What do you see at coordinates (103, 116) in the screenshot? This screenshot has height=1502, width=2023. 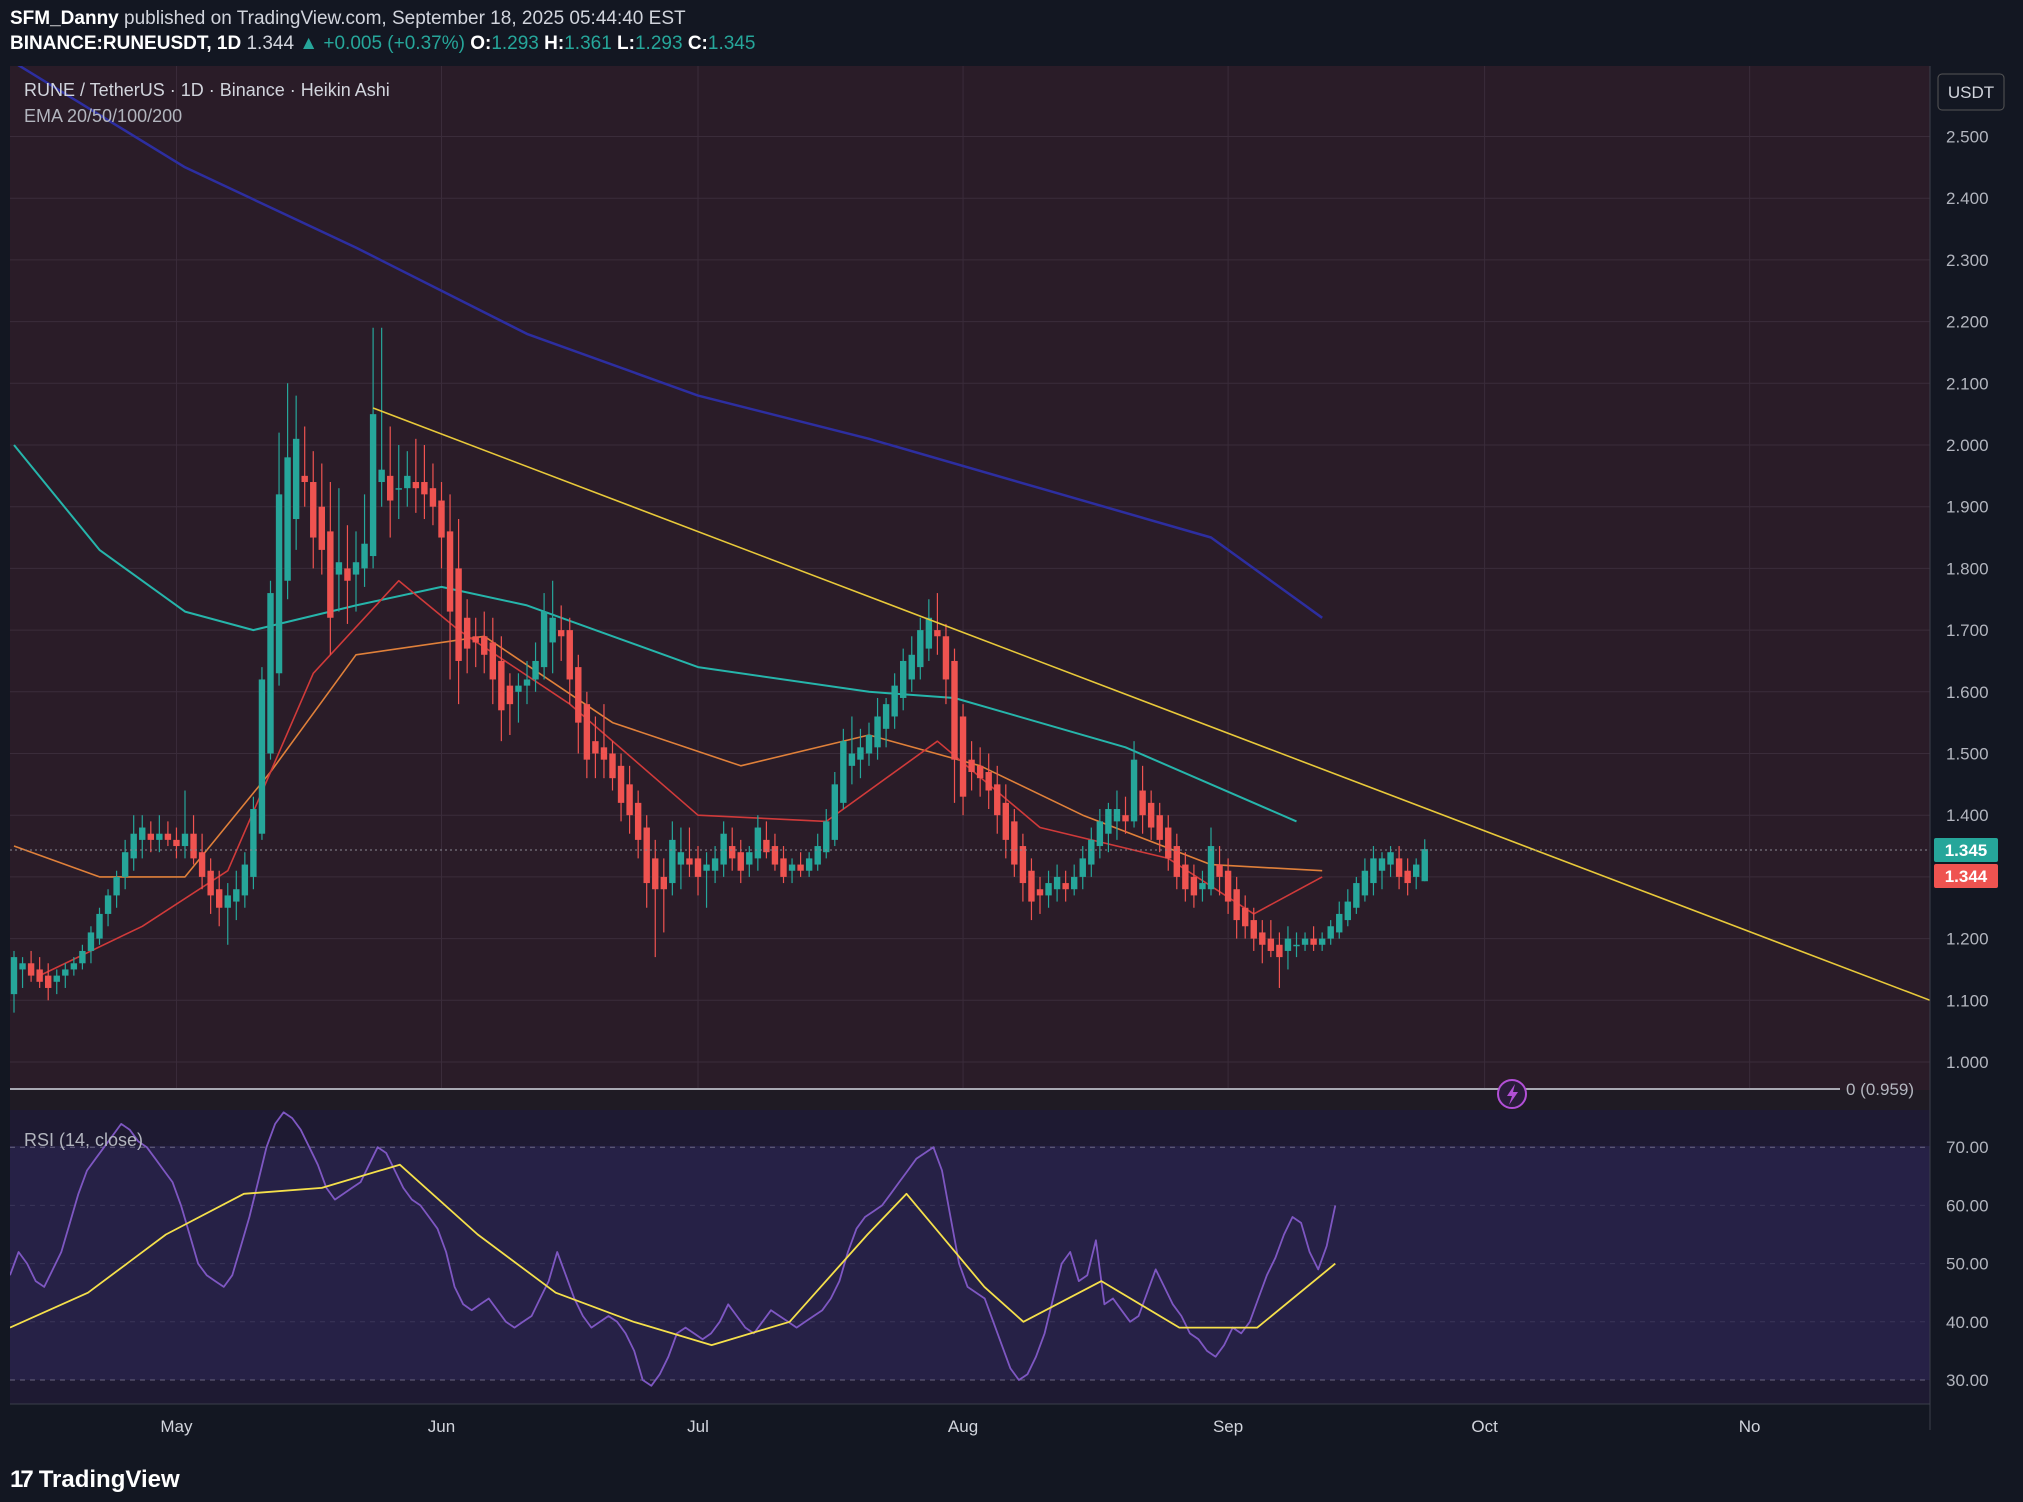 I see `ema-legend: EMA 20/50/100/200` at bounding box center [103, 116].